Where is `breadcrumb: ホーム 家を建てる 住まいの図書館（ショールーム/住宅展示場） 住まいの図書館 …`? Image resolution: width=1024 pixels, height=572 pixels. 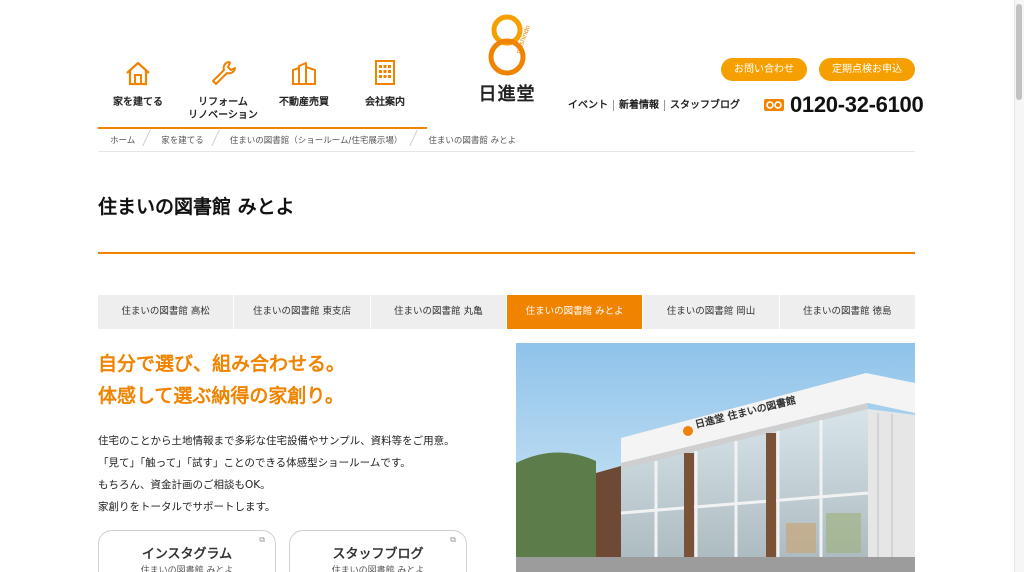
breadcrumb: ホーム 家を建てる 住まいの図書館（ショールーム/住宅展示場） 住まいの図書館 … is located at coordinates (314, 140).